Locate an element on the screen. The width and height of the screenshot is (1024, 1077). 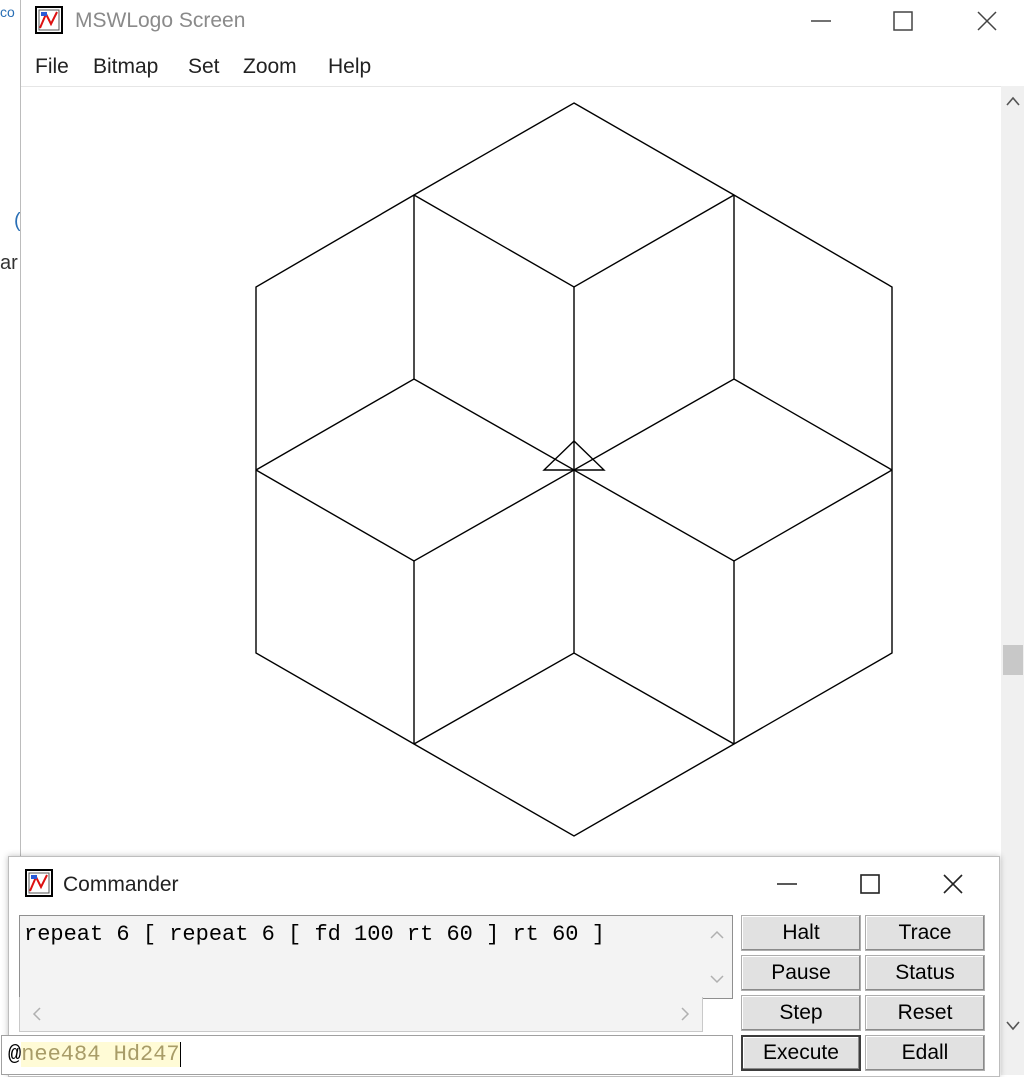
horizontal-scroll-arrows is located at coordinates (361, 1014).